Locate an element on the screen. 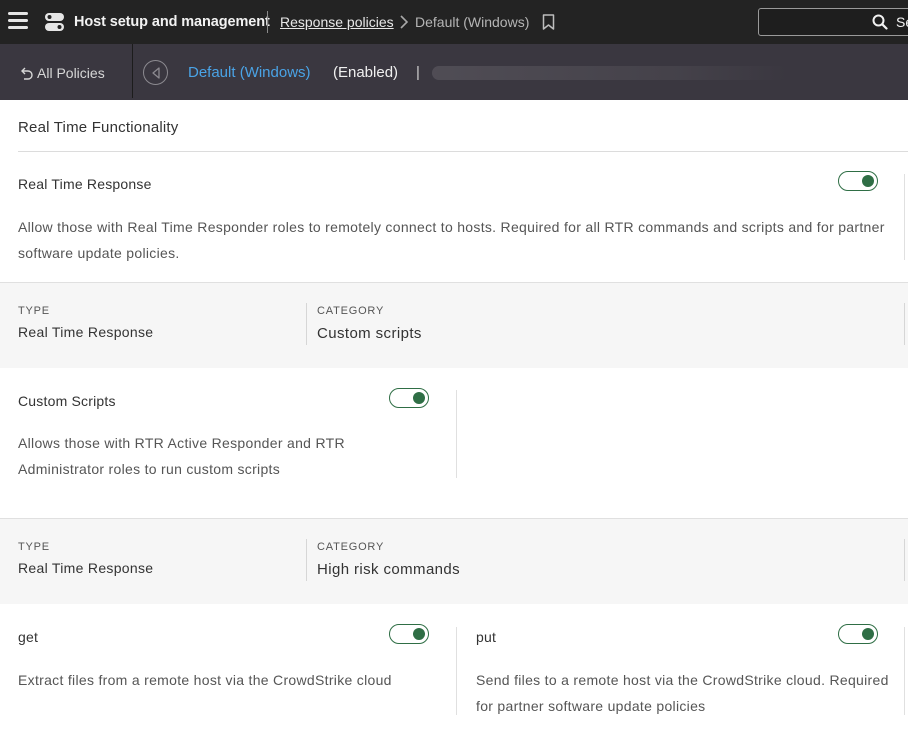 Image resolution: width=908 pixels, height=731 pixels. policy-status: (Enabled) is located at coordinates (366, 72).